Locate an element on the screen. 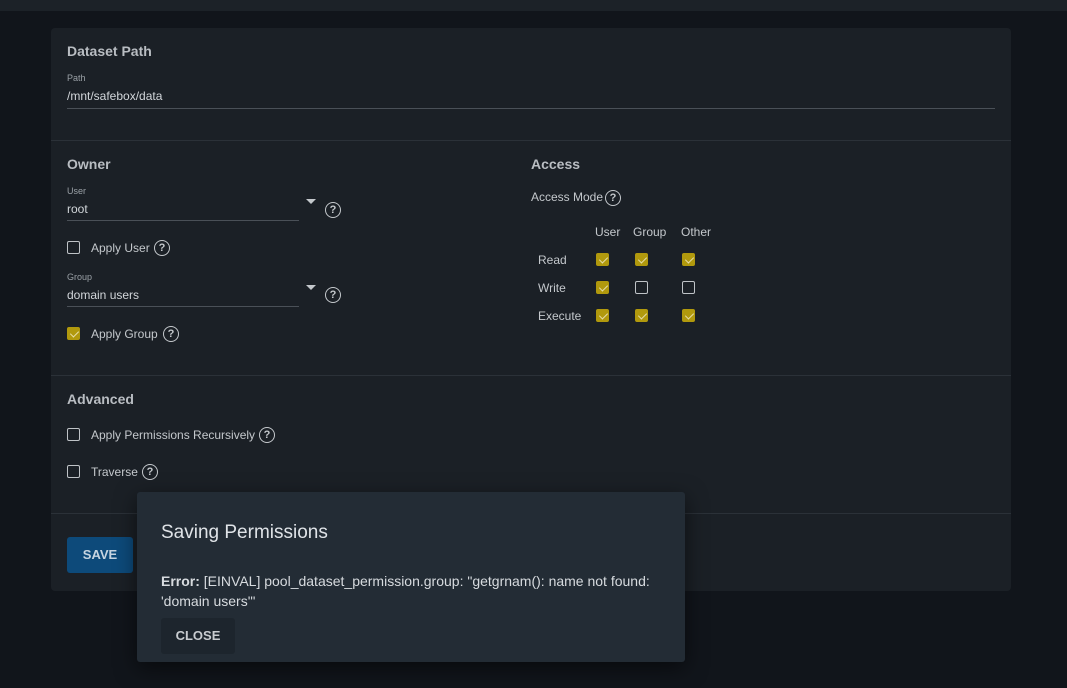 The height and width of the screenshot is (688, 1067). execute-other-checkbox is located at coordinates (688, 315).